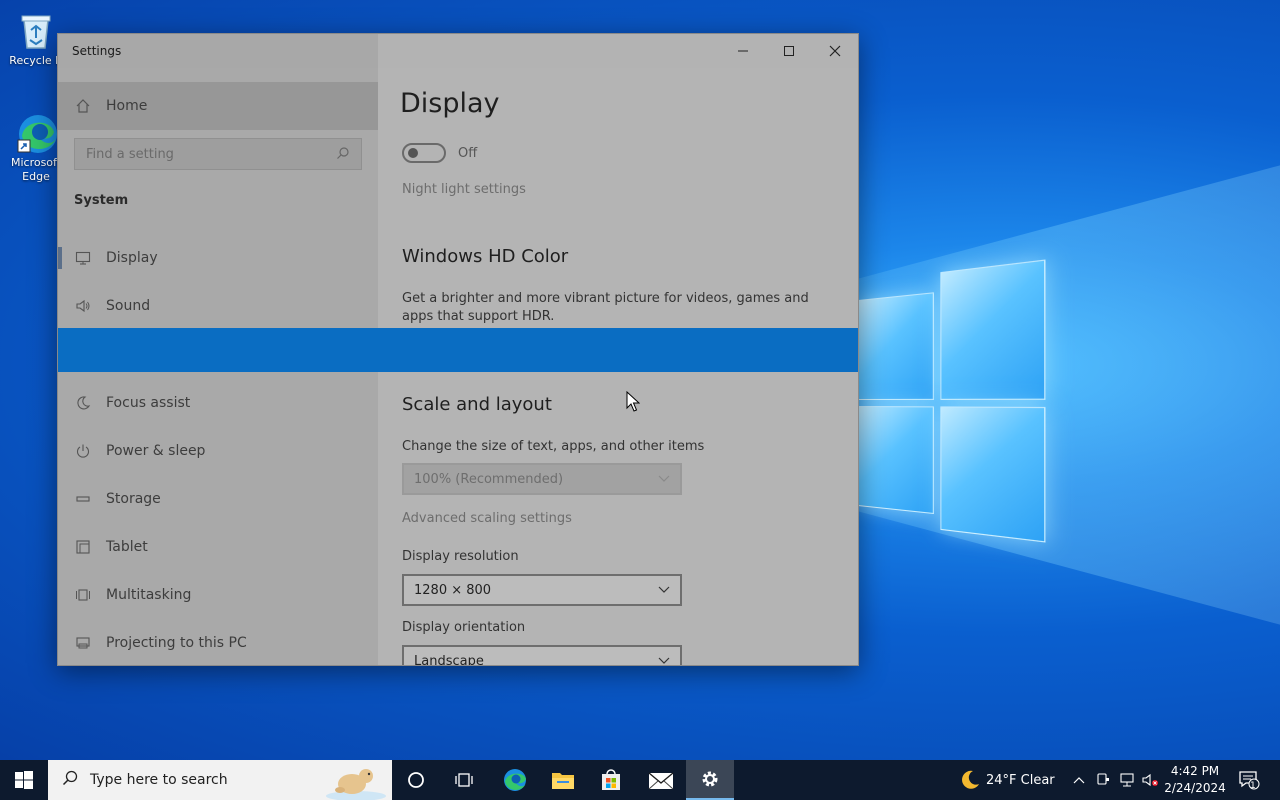  What do you see at coordinates (156, 451) in the screenshot?
I see `sidebar-label-power-sleep: Power & sleep` at bounding box center [156, 451].